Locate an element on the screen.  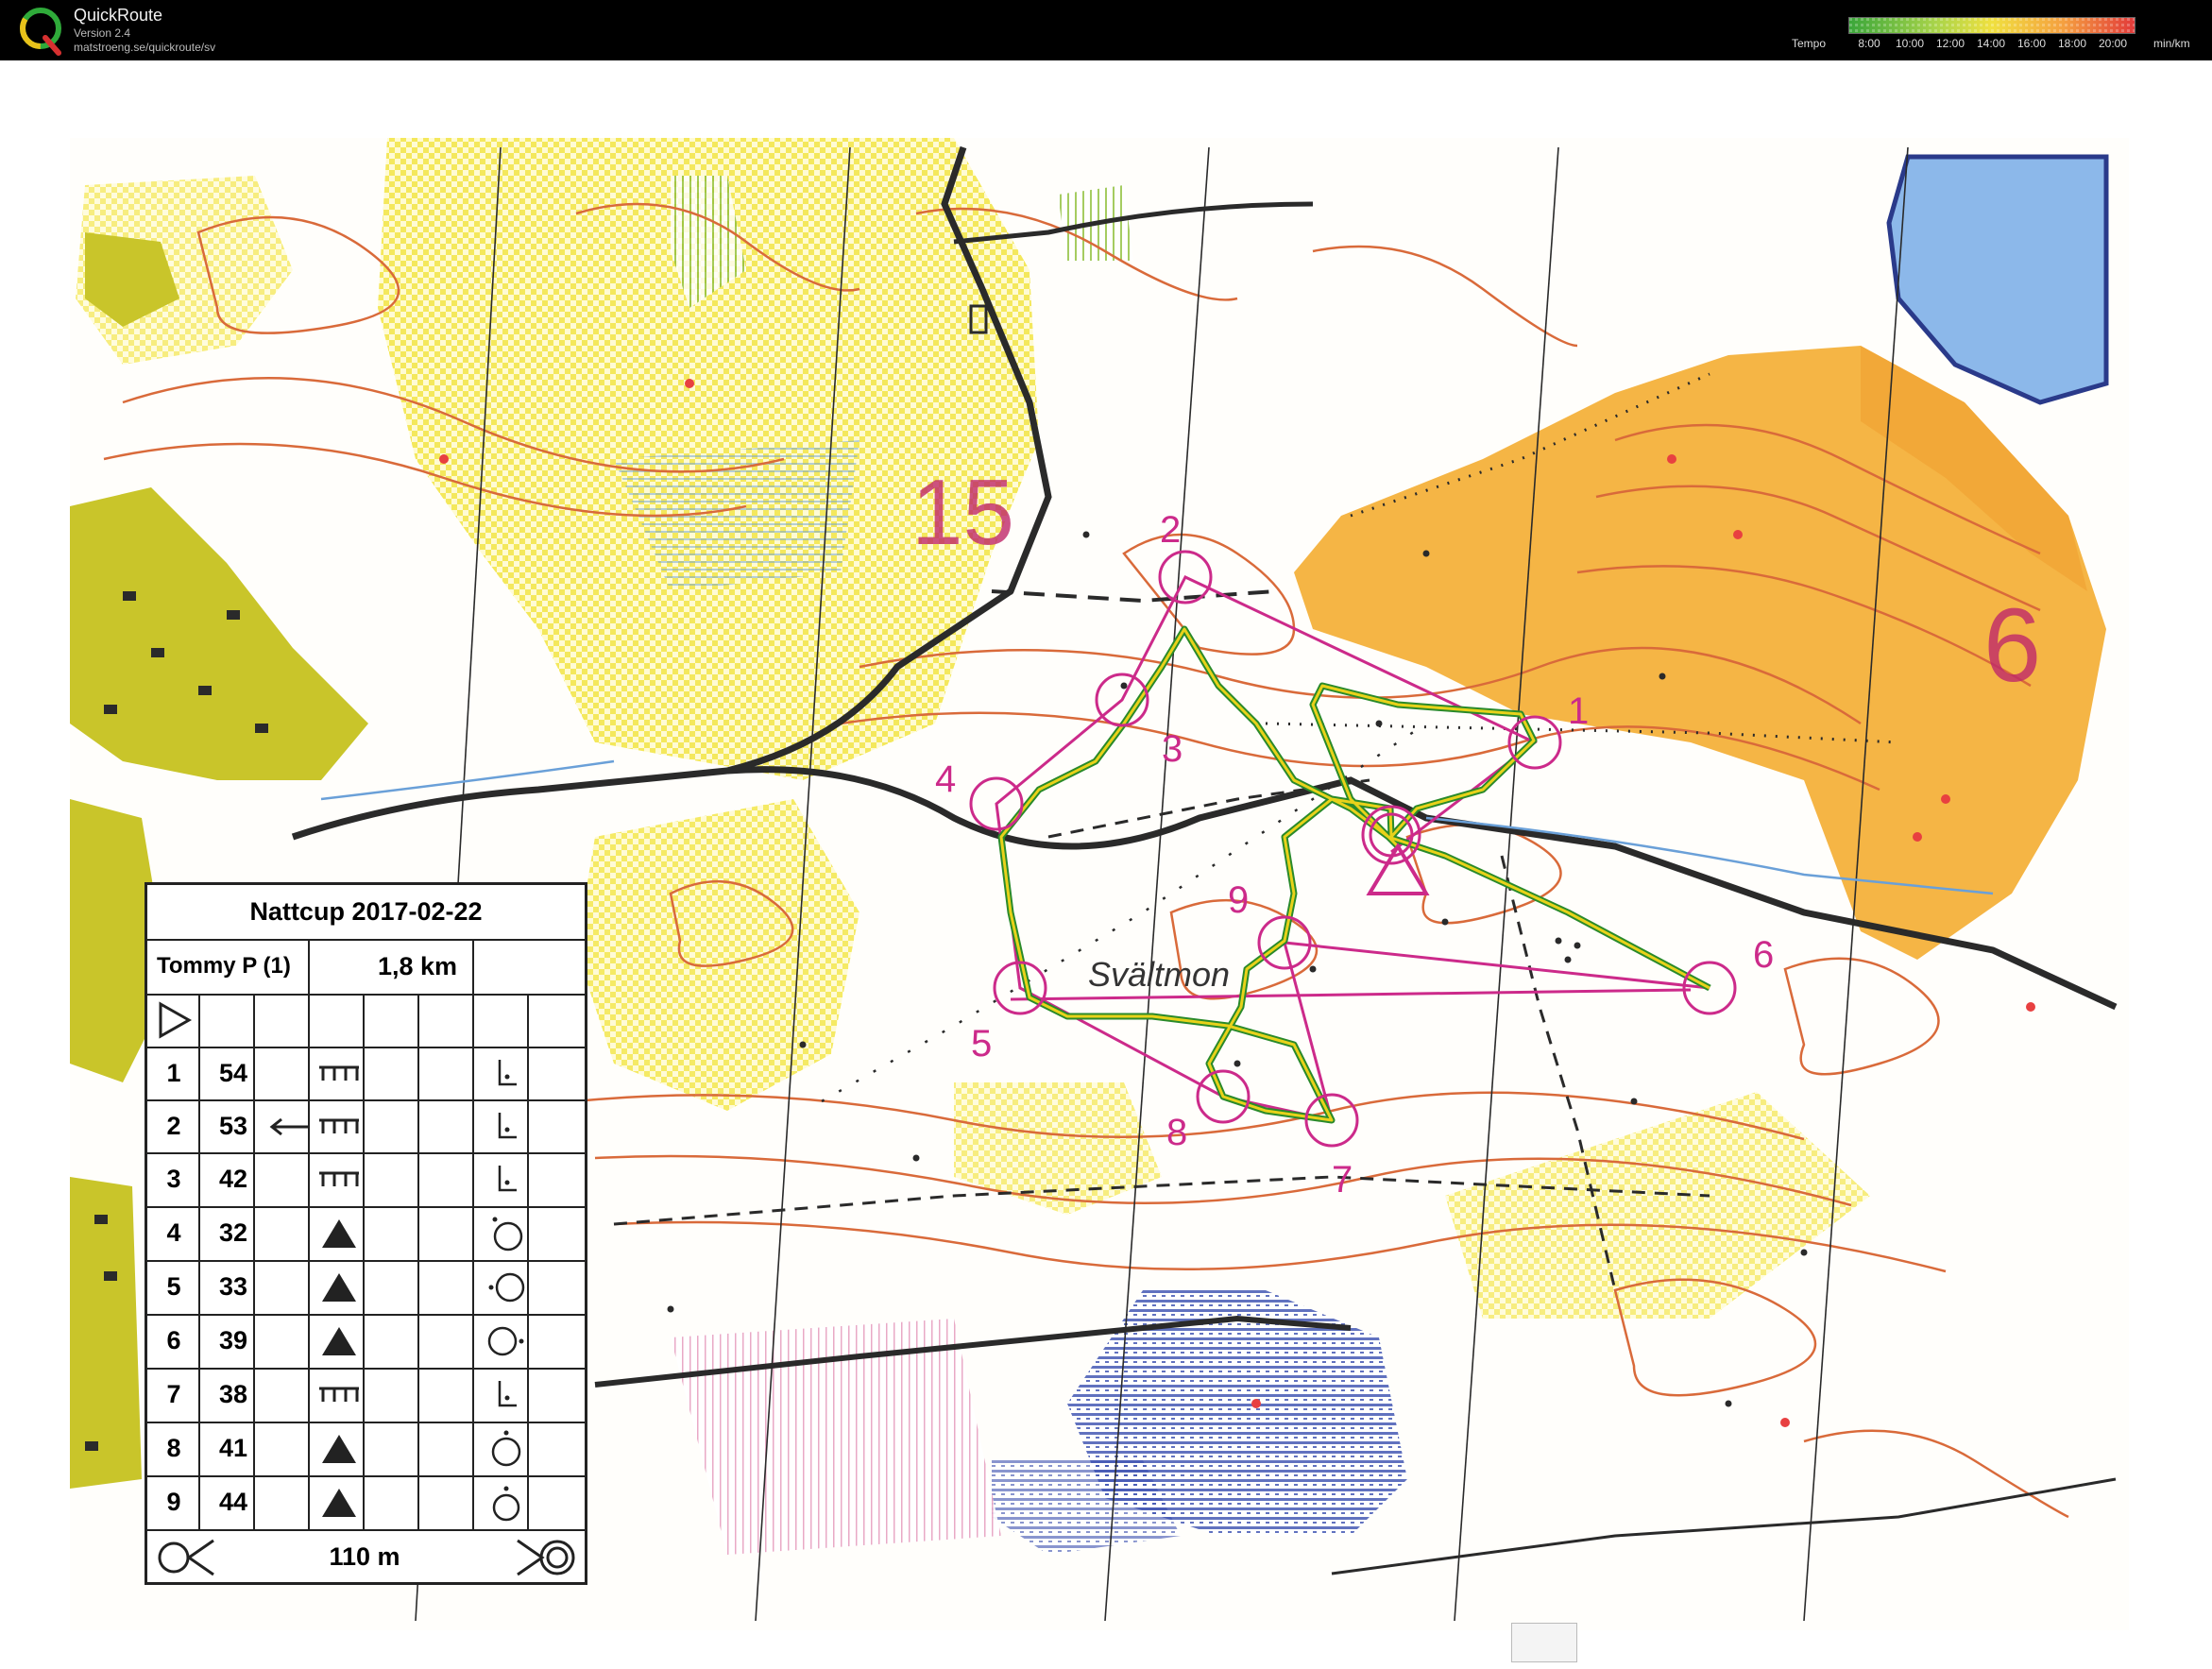
tempo-tick: 8:00 is located at coordinates (1869, 44).